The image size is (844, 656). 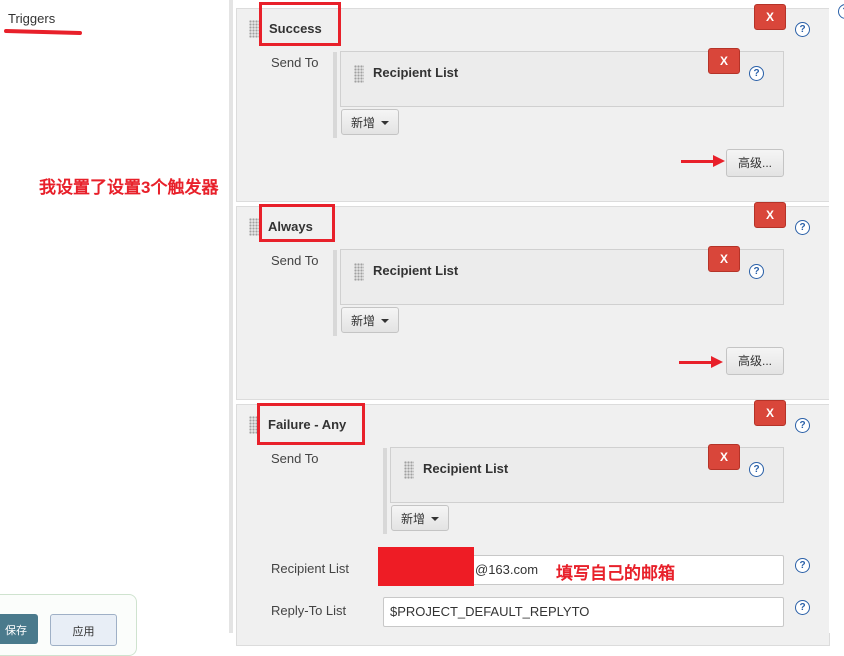 What do you see at coordinates (231, 316) in the screenshot?
I see `column-divider` at bounding box center [231, 316].